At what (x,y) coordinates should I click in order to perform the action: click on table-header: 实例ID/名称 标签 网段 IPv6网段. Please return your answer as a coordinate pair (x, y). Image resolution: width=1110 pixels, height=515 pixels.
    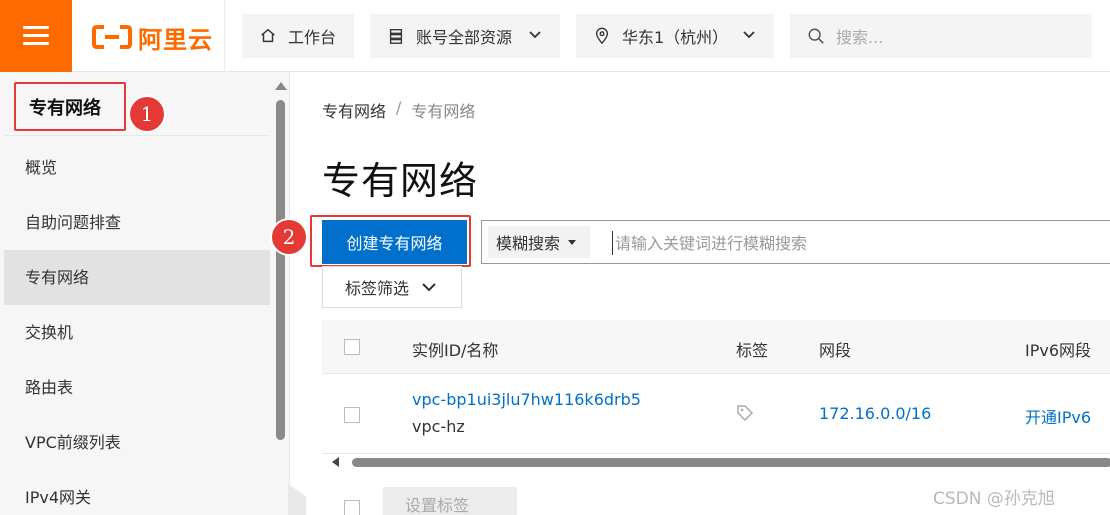
    Looking at the image, I should click on (716, 347).